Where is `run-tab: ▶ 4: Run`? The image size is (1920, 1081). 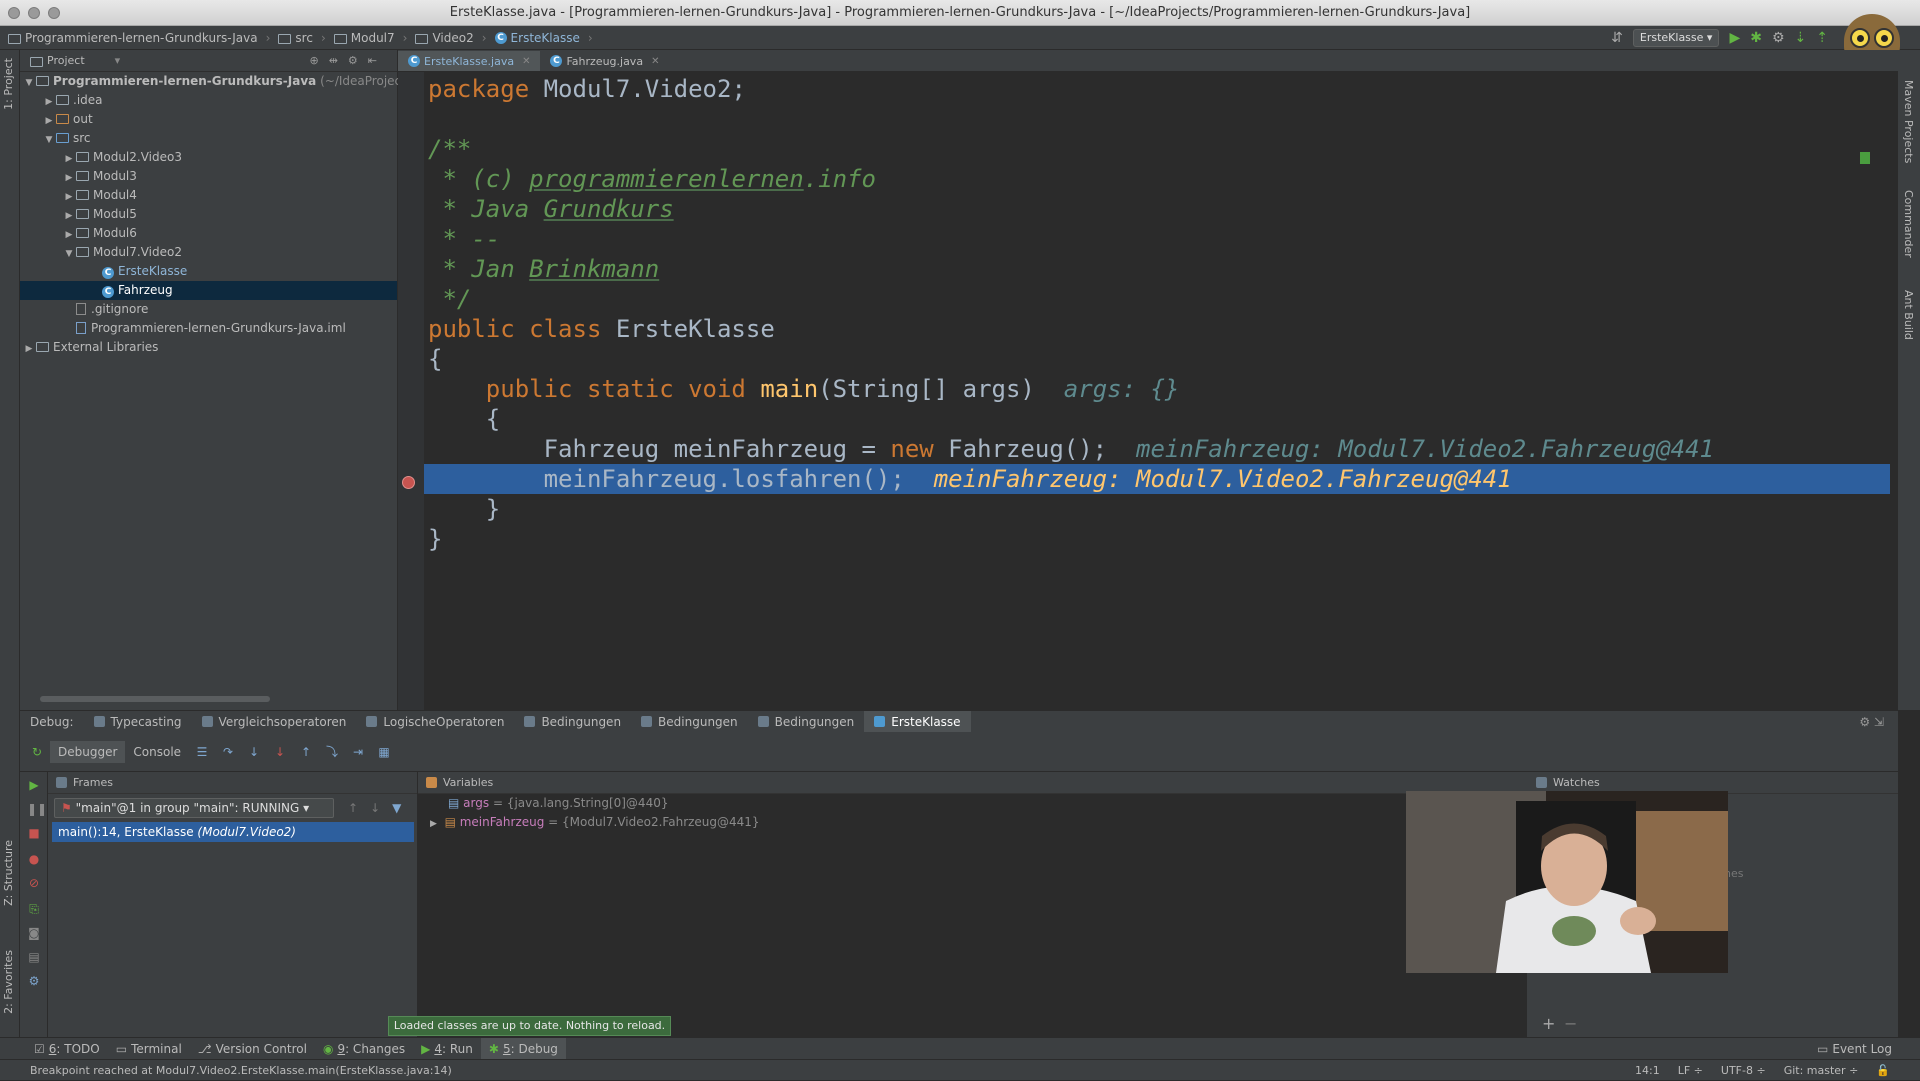 run-tab: ▶ 4: Run is located at coordinates (447, 1049).